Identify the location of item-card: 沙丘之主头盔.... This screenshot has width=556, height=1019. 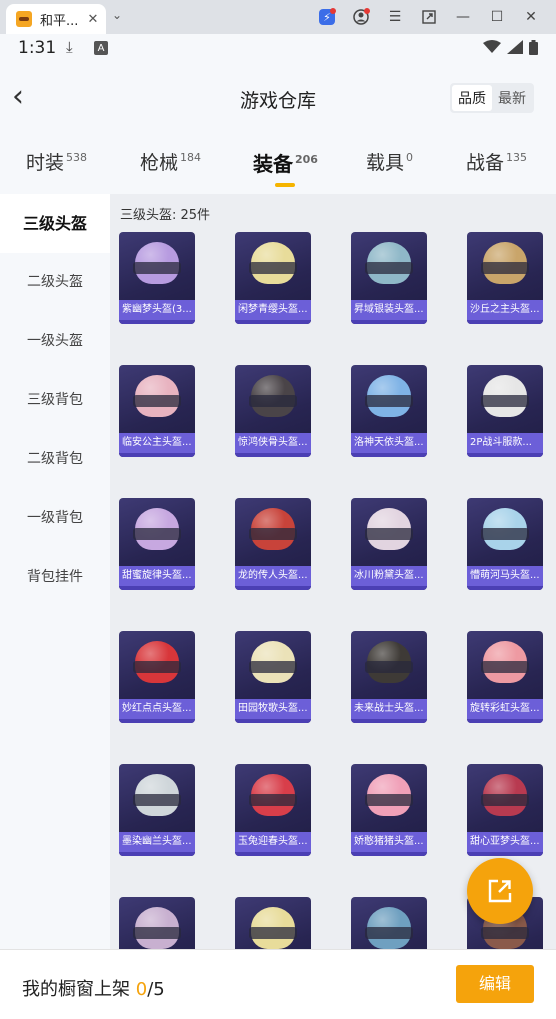
(505, 278).